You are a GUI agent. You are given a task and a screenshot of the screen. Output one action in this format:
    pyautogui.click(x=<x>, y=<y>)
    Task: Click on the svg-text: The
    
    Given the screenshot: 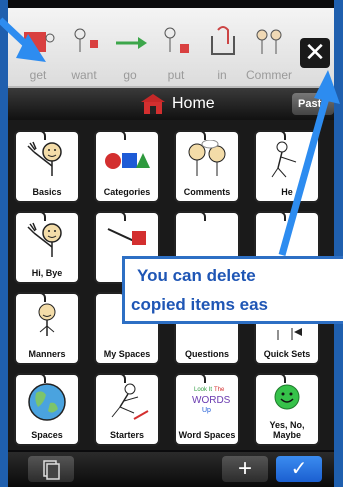 What is the action you would take?
    pyautogui.click(x=219, y=390)
    